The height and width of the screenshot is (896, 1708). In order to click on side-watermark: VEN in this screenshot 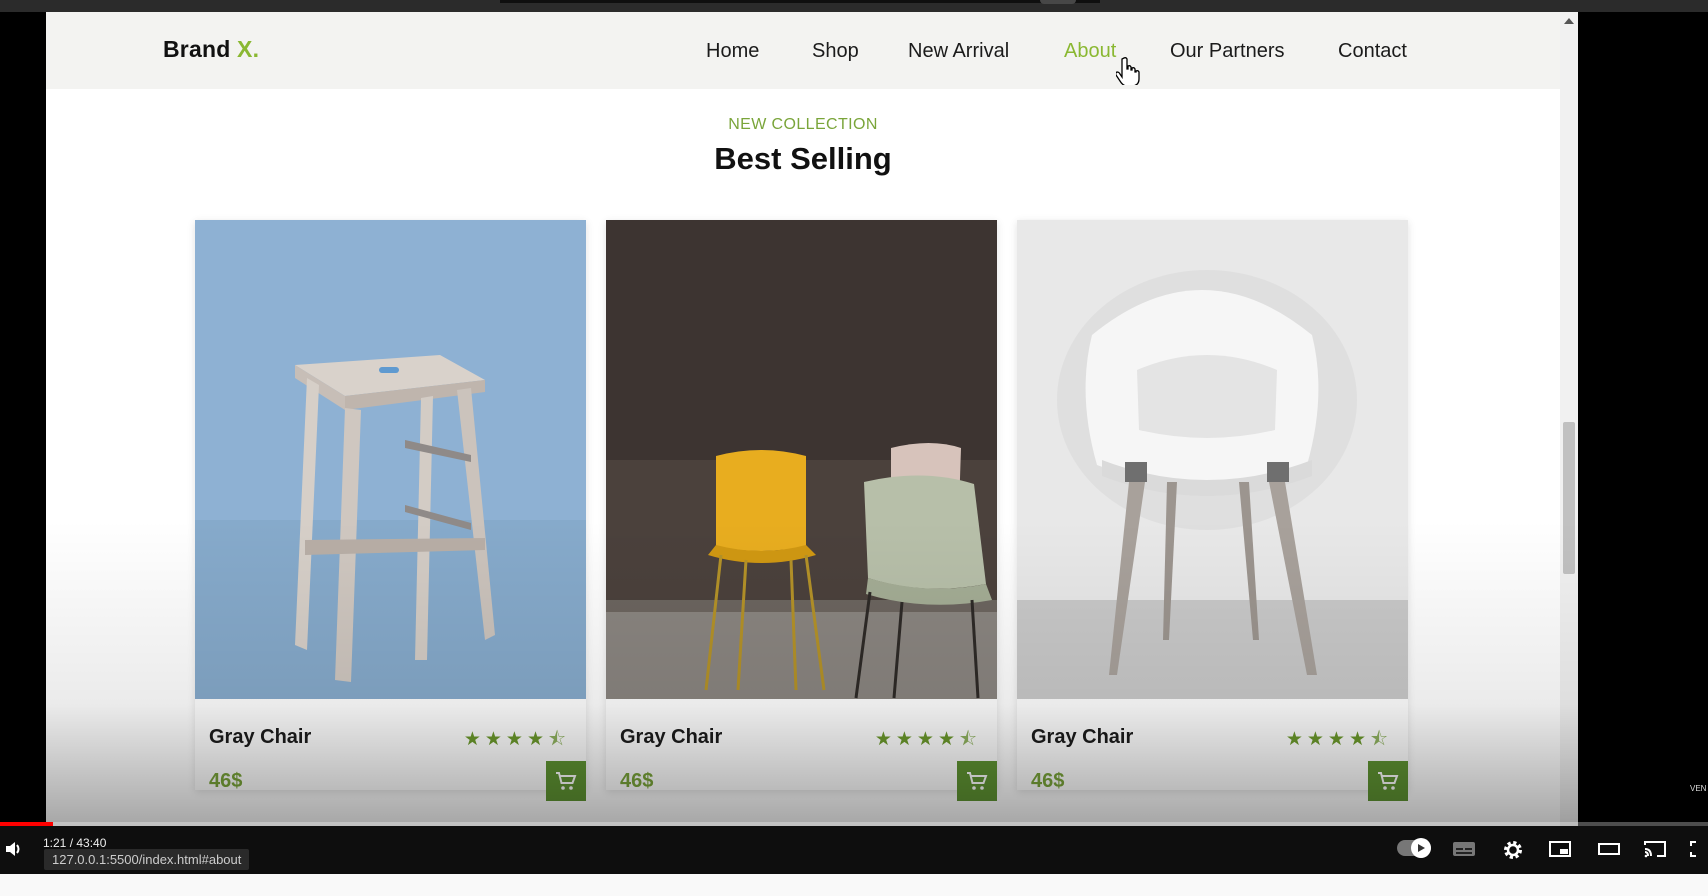, I will do `click(1698, 788)`.